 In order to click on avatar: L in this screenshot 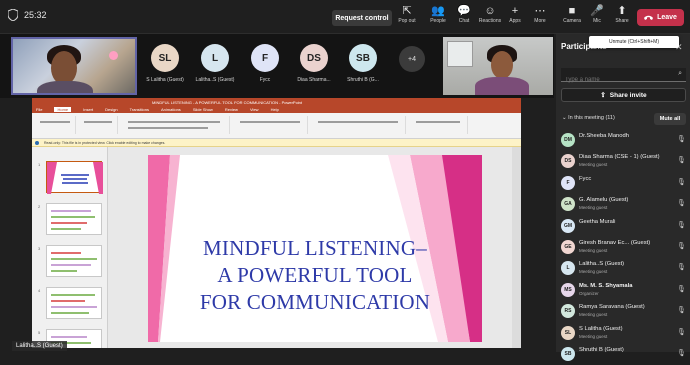, I will do `click(568, 268)`.